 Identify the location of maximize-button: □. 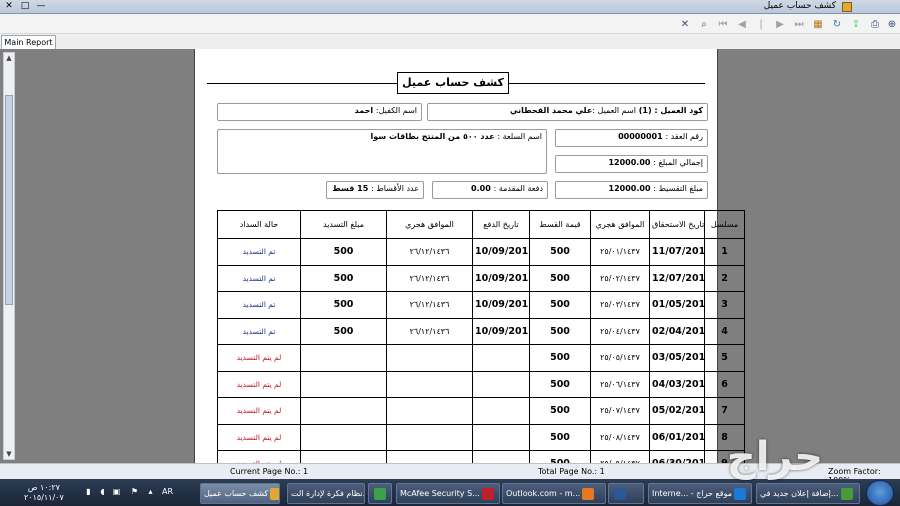
(25, 7).